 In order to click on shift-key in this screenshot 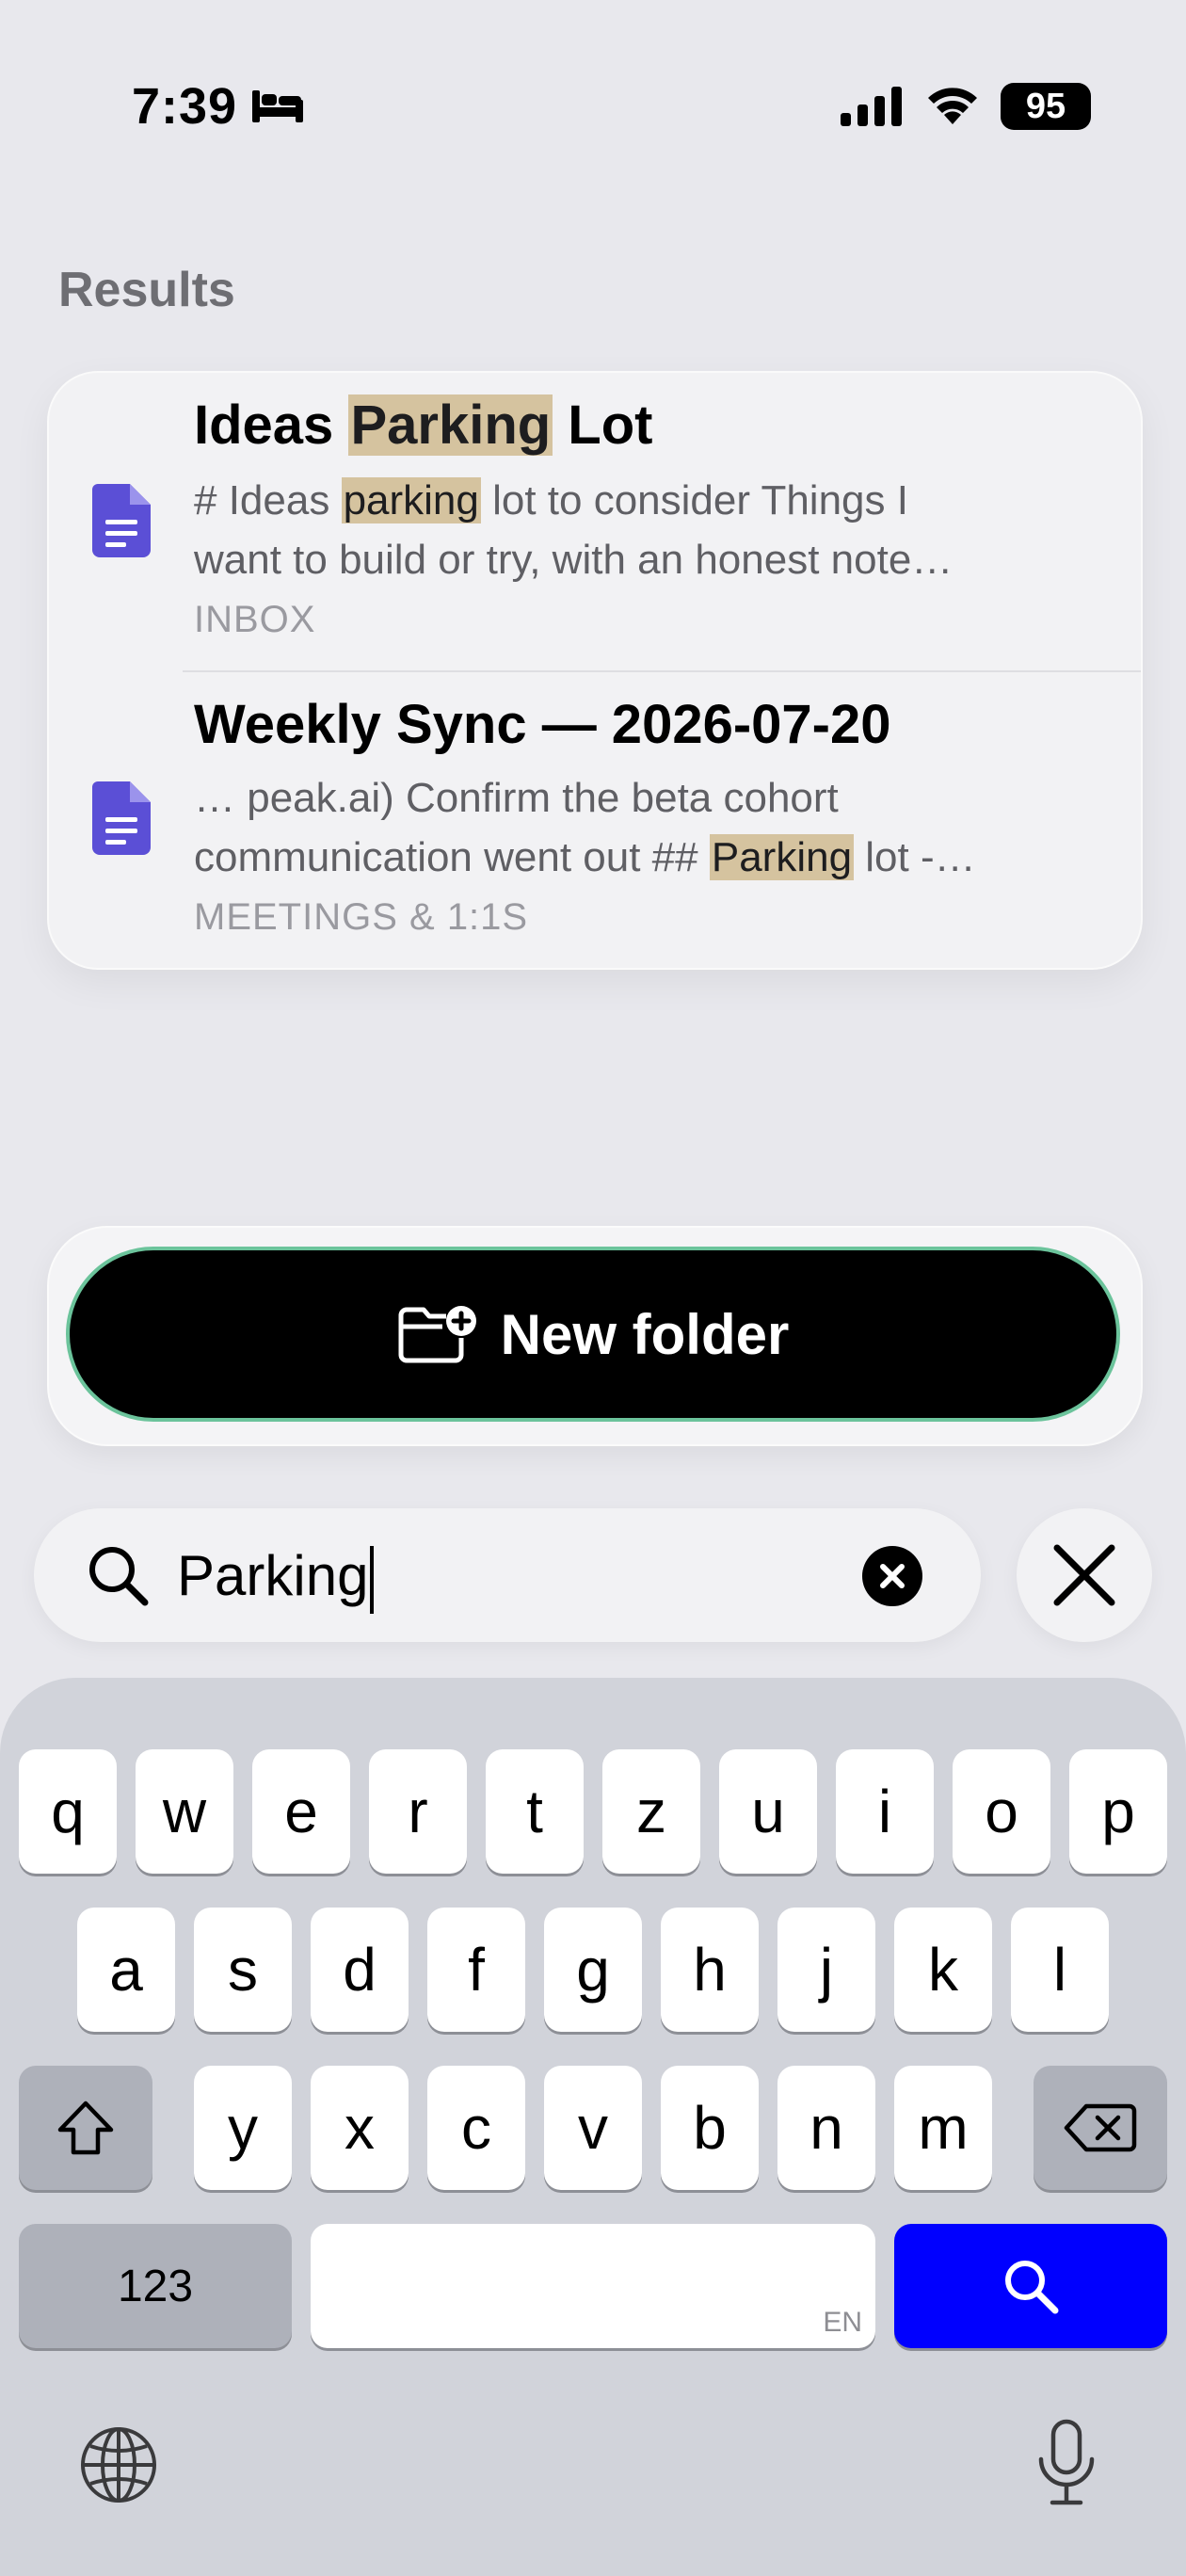, I will do `click(85, 2128)`.